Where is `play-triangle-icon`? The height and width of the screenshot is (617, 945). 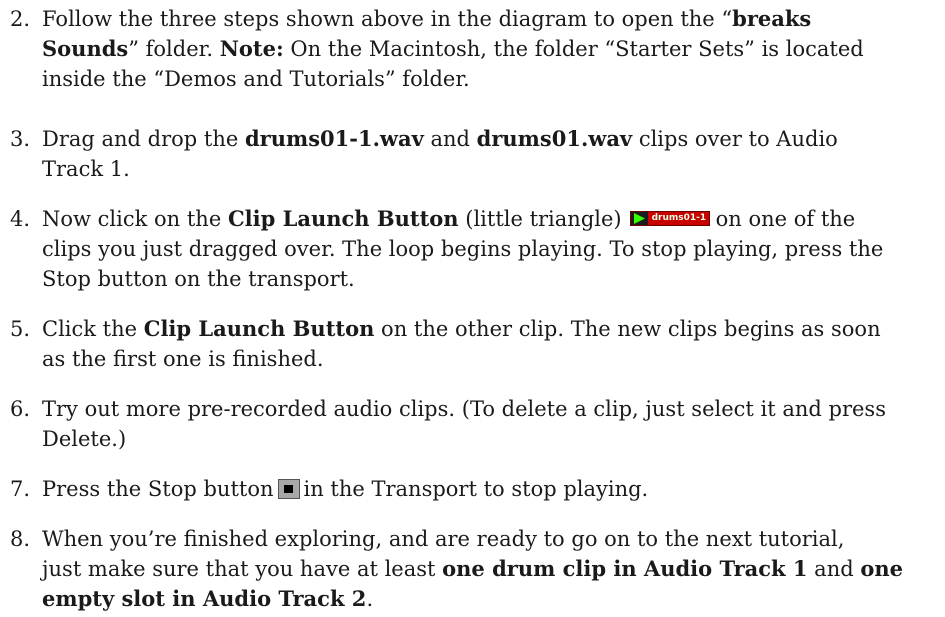
play-triangle-icon is located at coordinates (639, 218).